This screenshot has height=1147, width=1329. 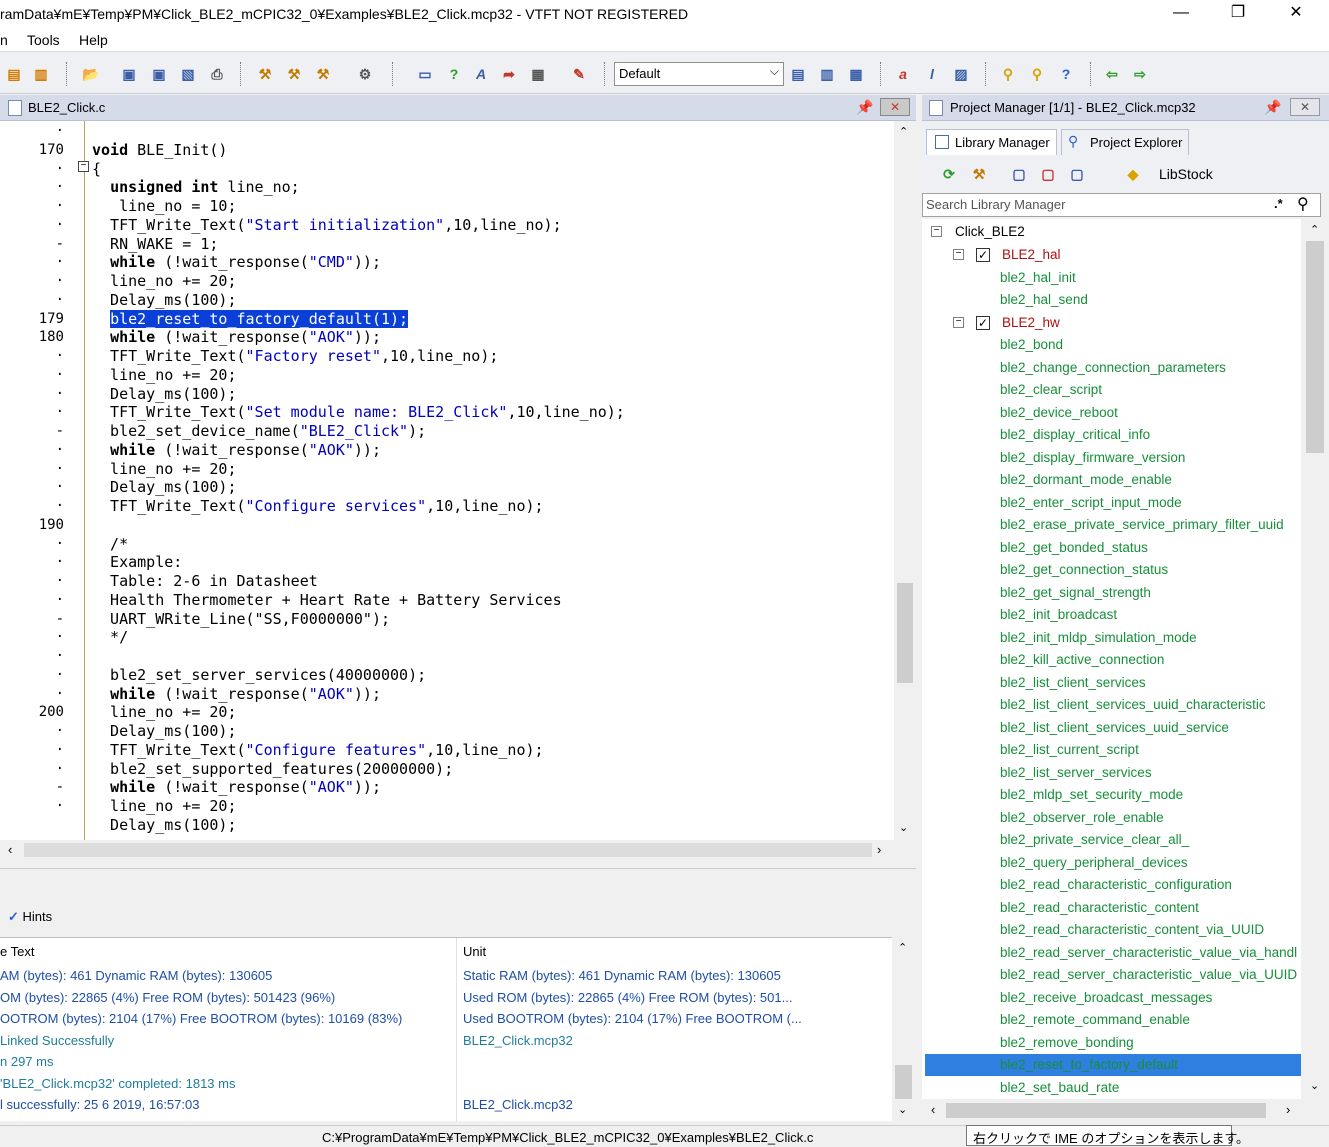 I want to click on tree-function-node: ble2_list_server_services, so click(x=1076, y=773).